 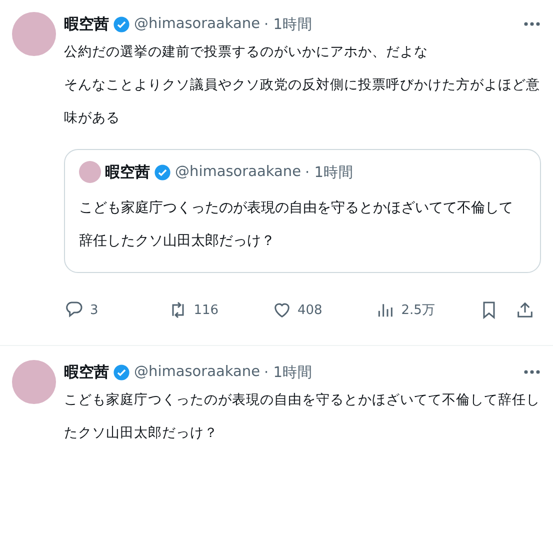 What do you see at coordinates (302, 102) in the screenshot?
I see `tweet-text: そんなことよりクソ議員やクソ政党の反対側に投票呼びかけた方がよほど意味がある` at bounding box center [302, 102].